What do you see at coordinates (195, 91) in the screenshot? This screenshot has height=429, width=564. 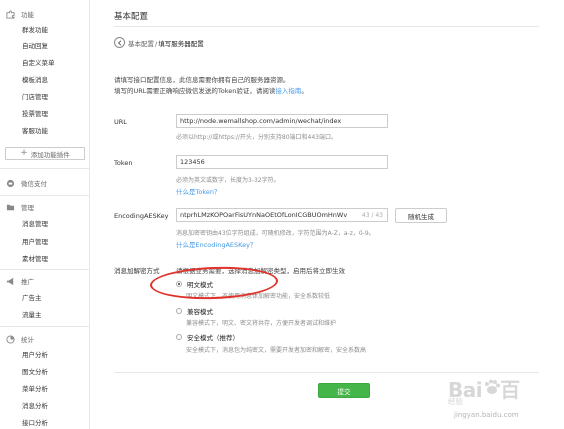 I see `intro-text: 填写的URL需要正确响应微信发送的Token验证，请阅读` at bounding box center [195, 91].